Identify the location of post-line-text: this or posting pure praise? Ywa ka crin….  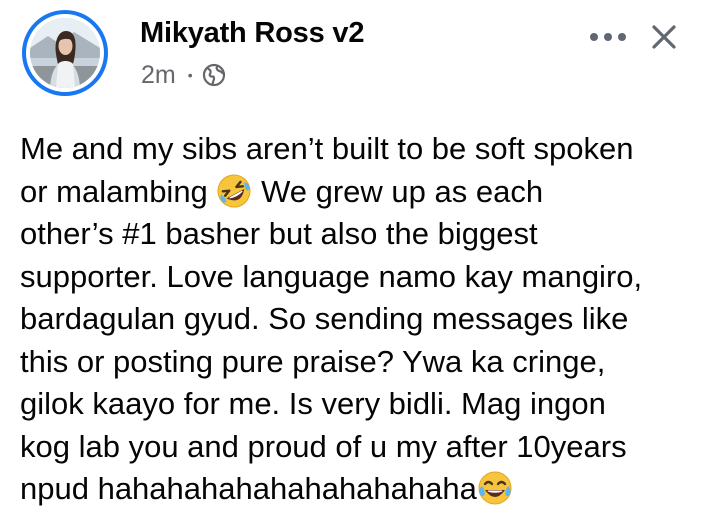
(313, 361).